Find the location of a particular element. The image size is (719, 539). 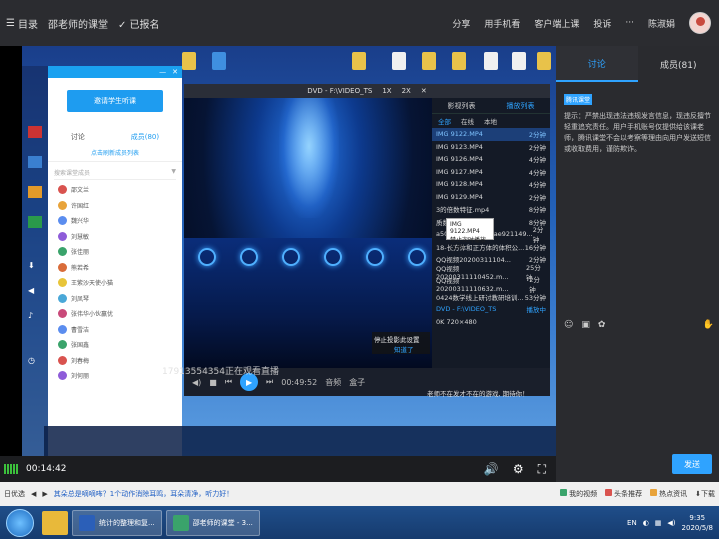

tab-playlist: 播放列表 is located at coordinates (521, 106).